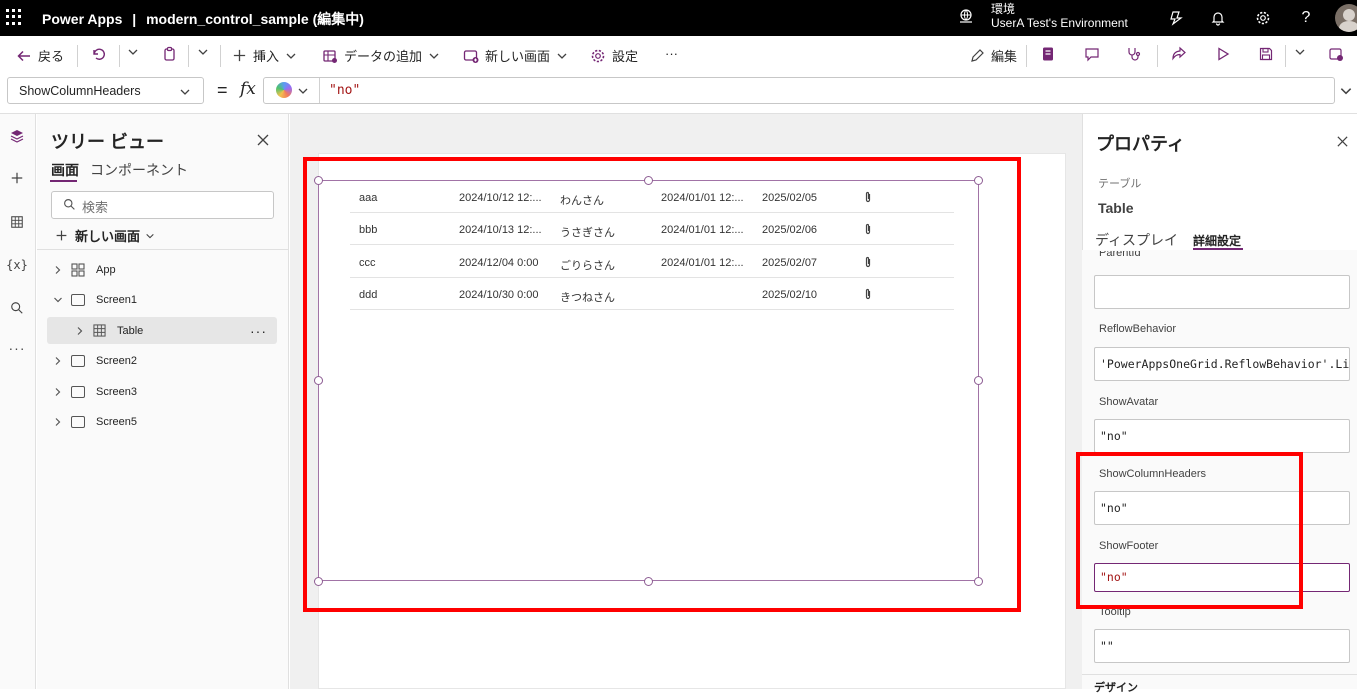 This screenshot has height=695, width=1357. I want to click on back-label: 戻る, so click(51, 56).